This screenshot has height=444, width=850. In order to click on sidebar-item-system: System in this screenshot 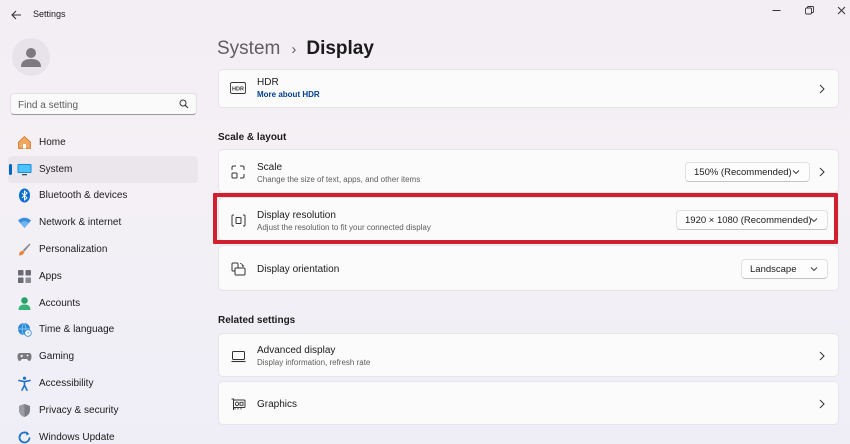, I will do `click(103, 169)`.